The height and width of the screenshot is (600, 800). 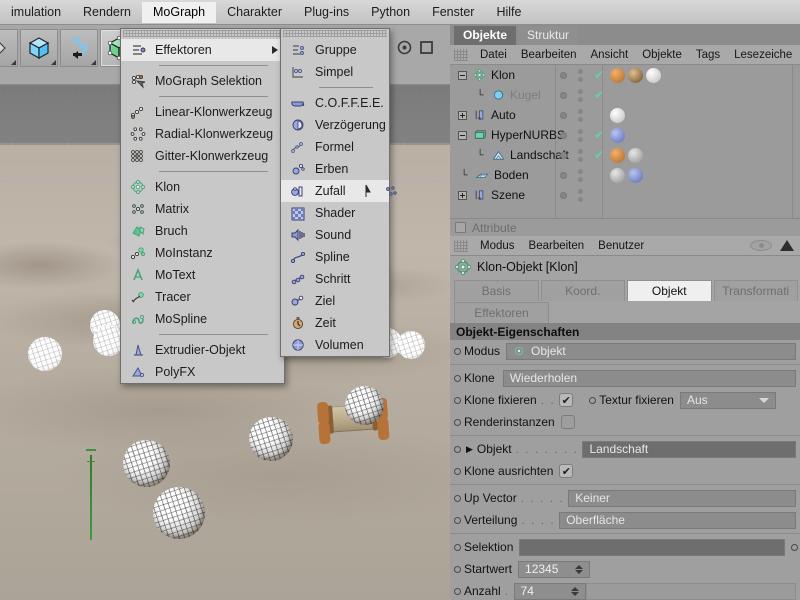 What do you see at coordinates (508, 12) in the screenshot?
I see `menu-hilfe: Hilfe` at bounding box center [508, 12].